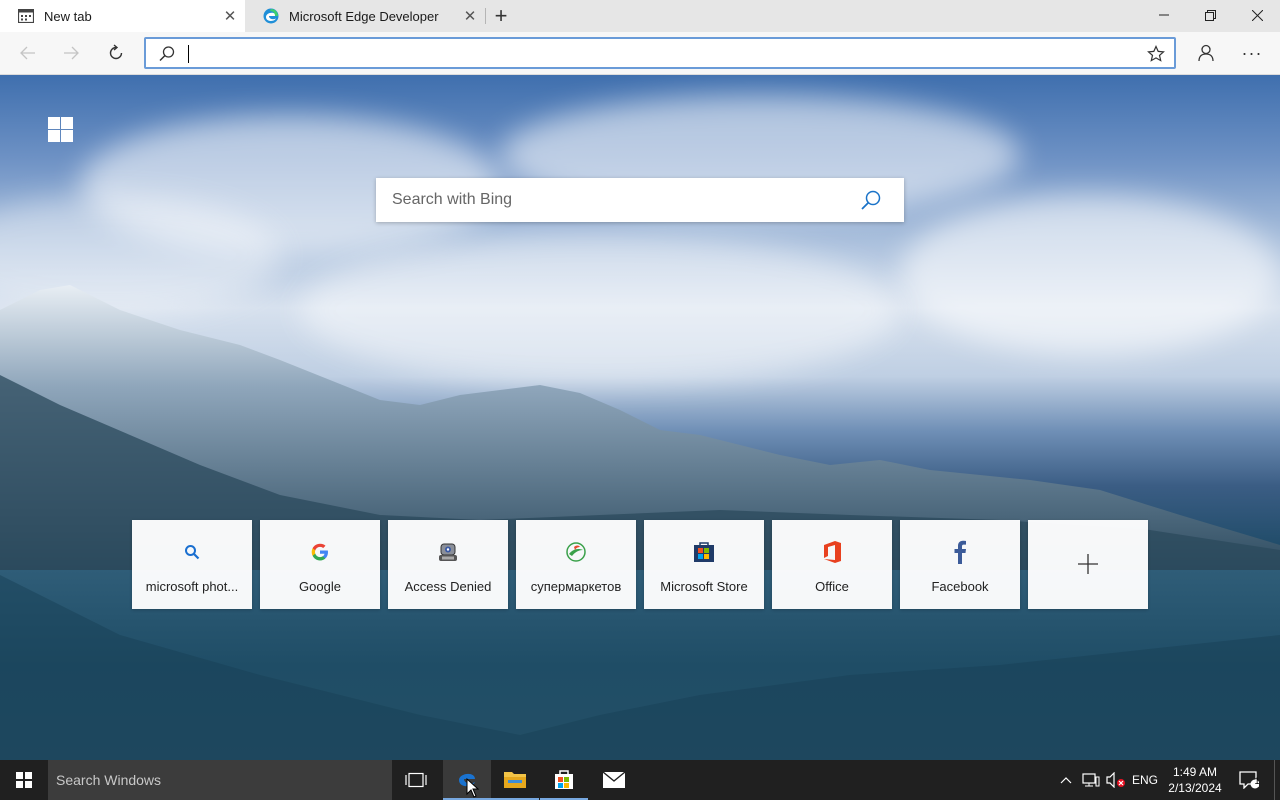 Image resolution: width=1280 pixels, height=800 pixels. What do you see at coordinates (1249, 780) in the screenshot?
I see `action-center-button: 1` at bounding box center [1249, 780].